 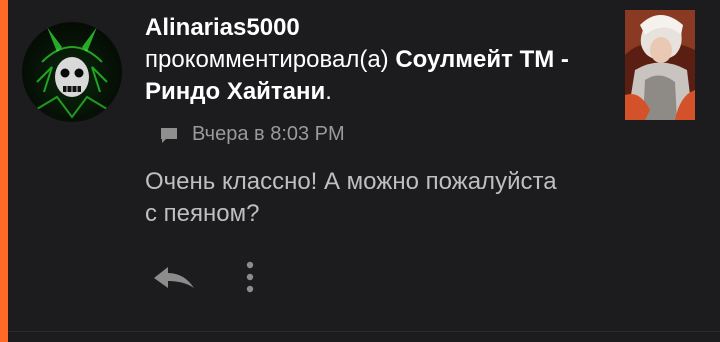 I want to click on more-options-button, so click(x=250, y=278).